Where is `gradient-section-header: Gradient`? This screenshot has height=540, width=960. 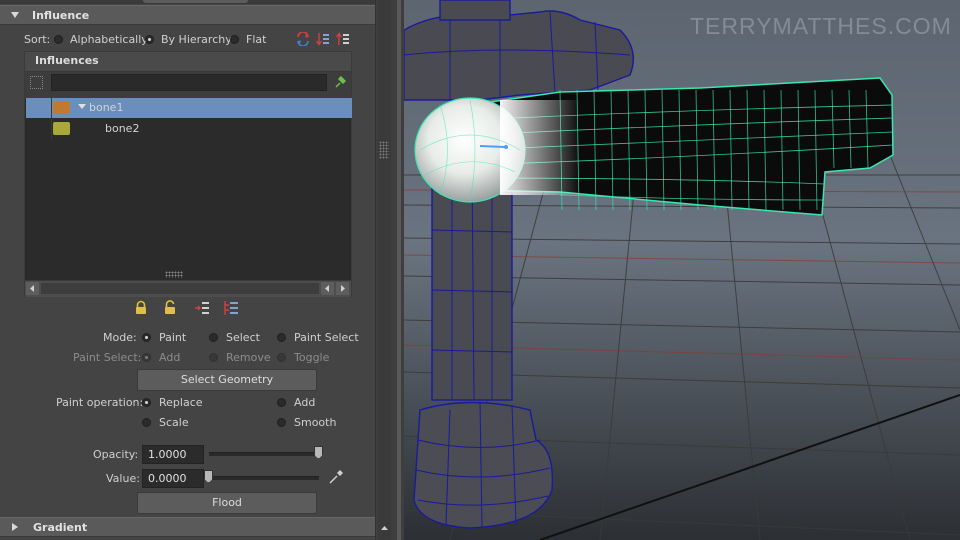
gradient-section-header: Gradient is located at coordinates (187, 527).